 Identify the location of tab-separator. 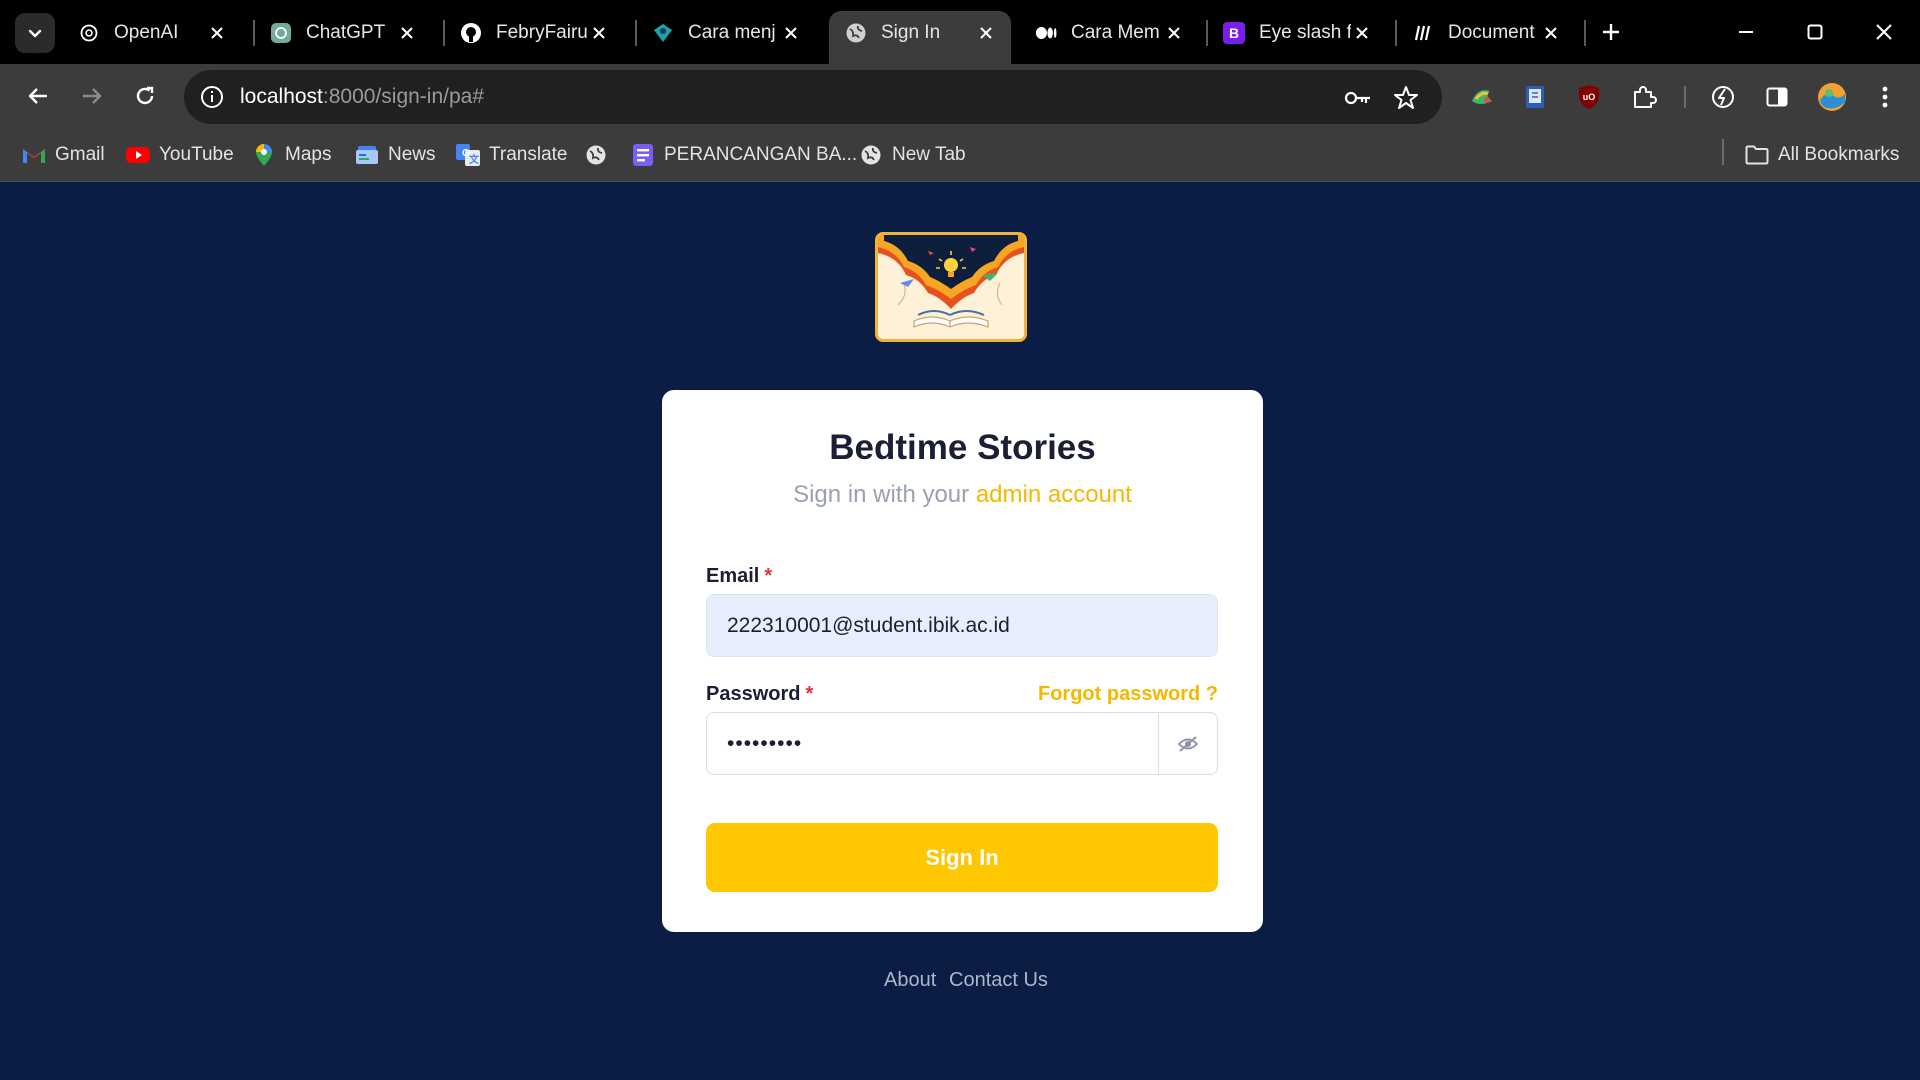
(1585, 33).